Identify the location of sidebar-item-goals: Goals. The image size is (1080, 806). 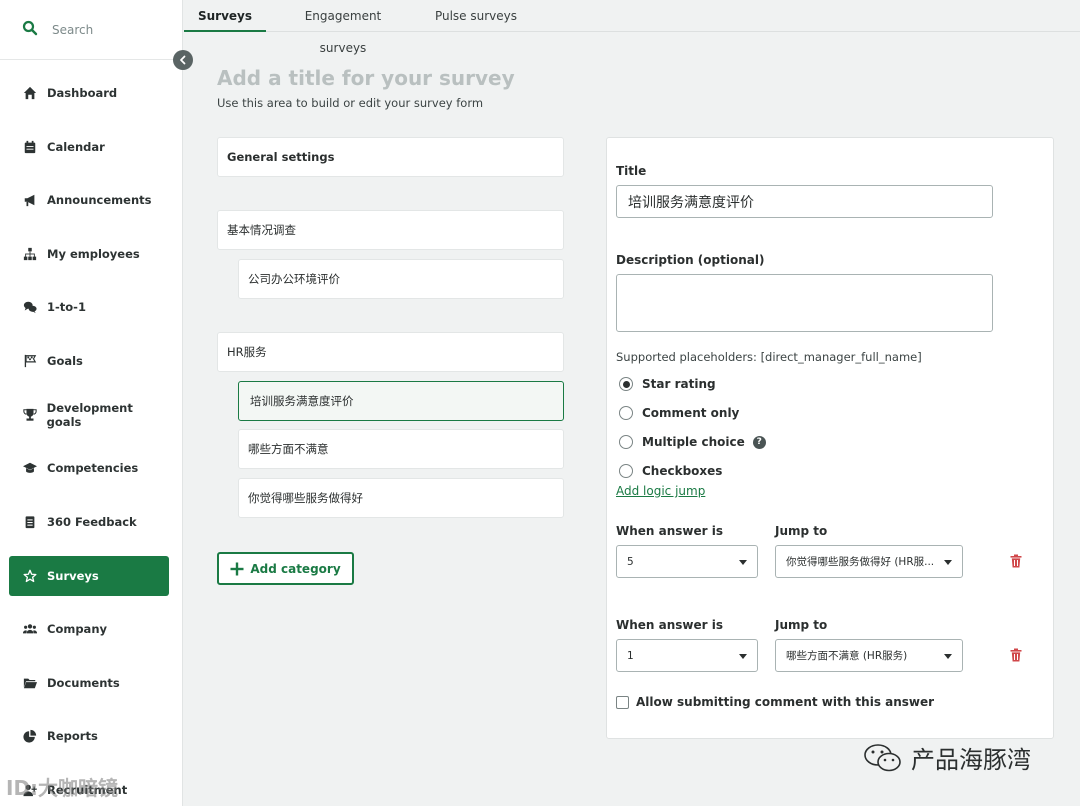
(89, 361).